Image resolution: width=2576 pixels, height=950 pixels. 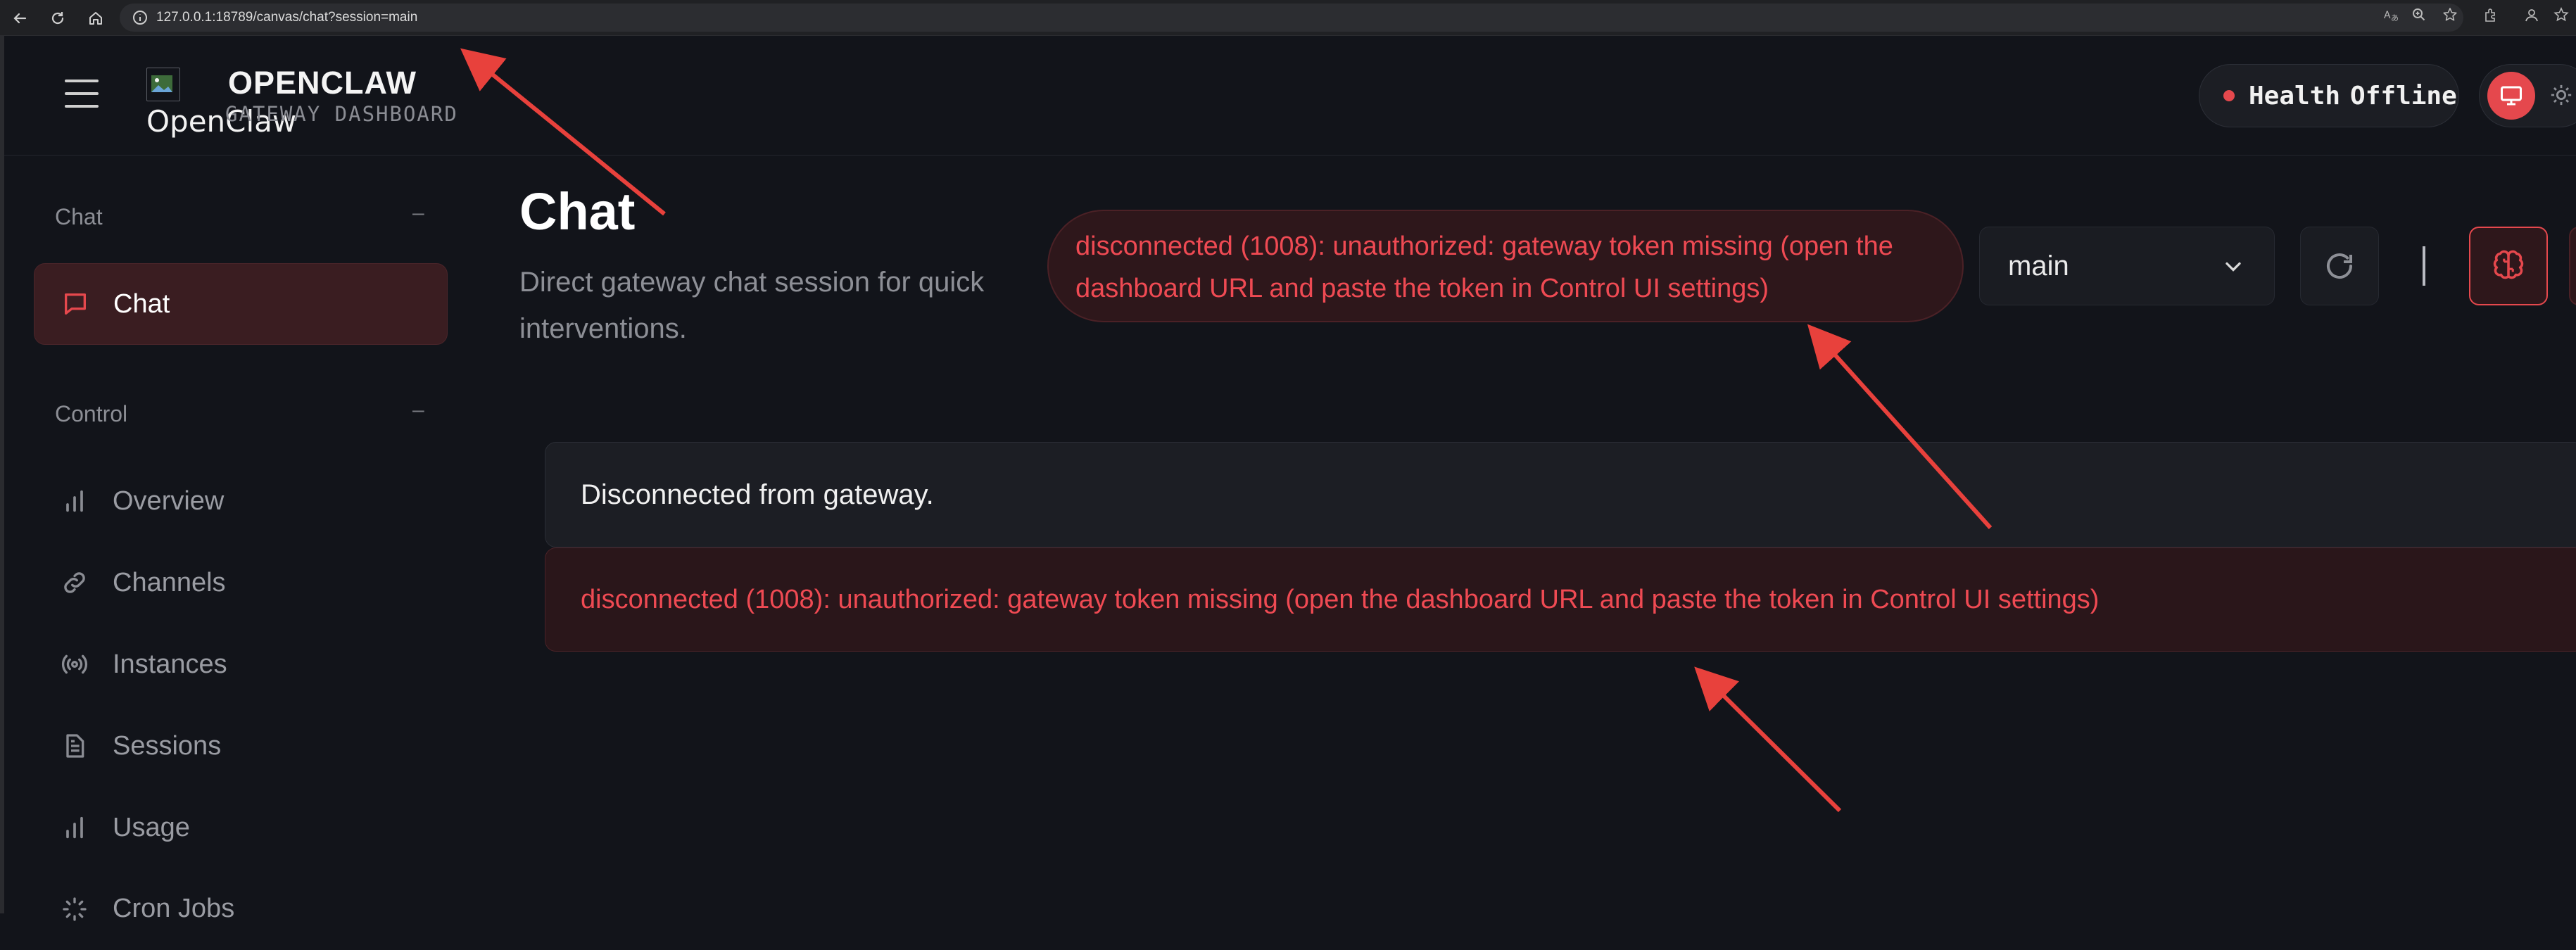 What do you see at coordinates (95, 18) in the screenshot?
I see `home-icon` at bounding box center [95, 18].